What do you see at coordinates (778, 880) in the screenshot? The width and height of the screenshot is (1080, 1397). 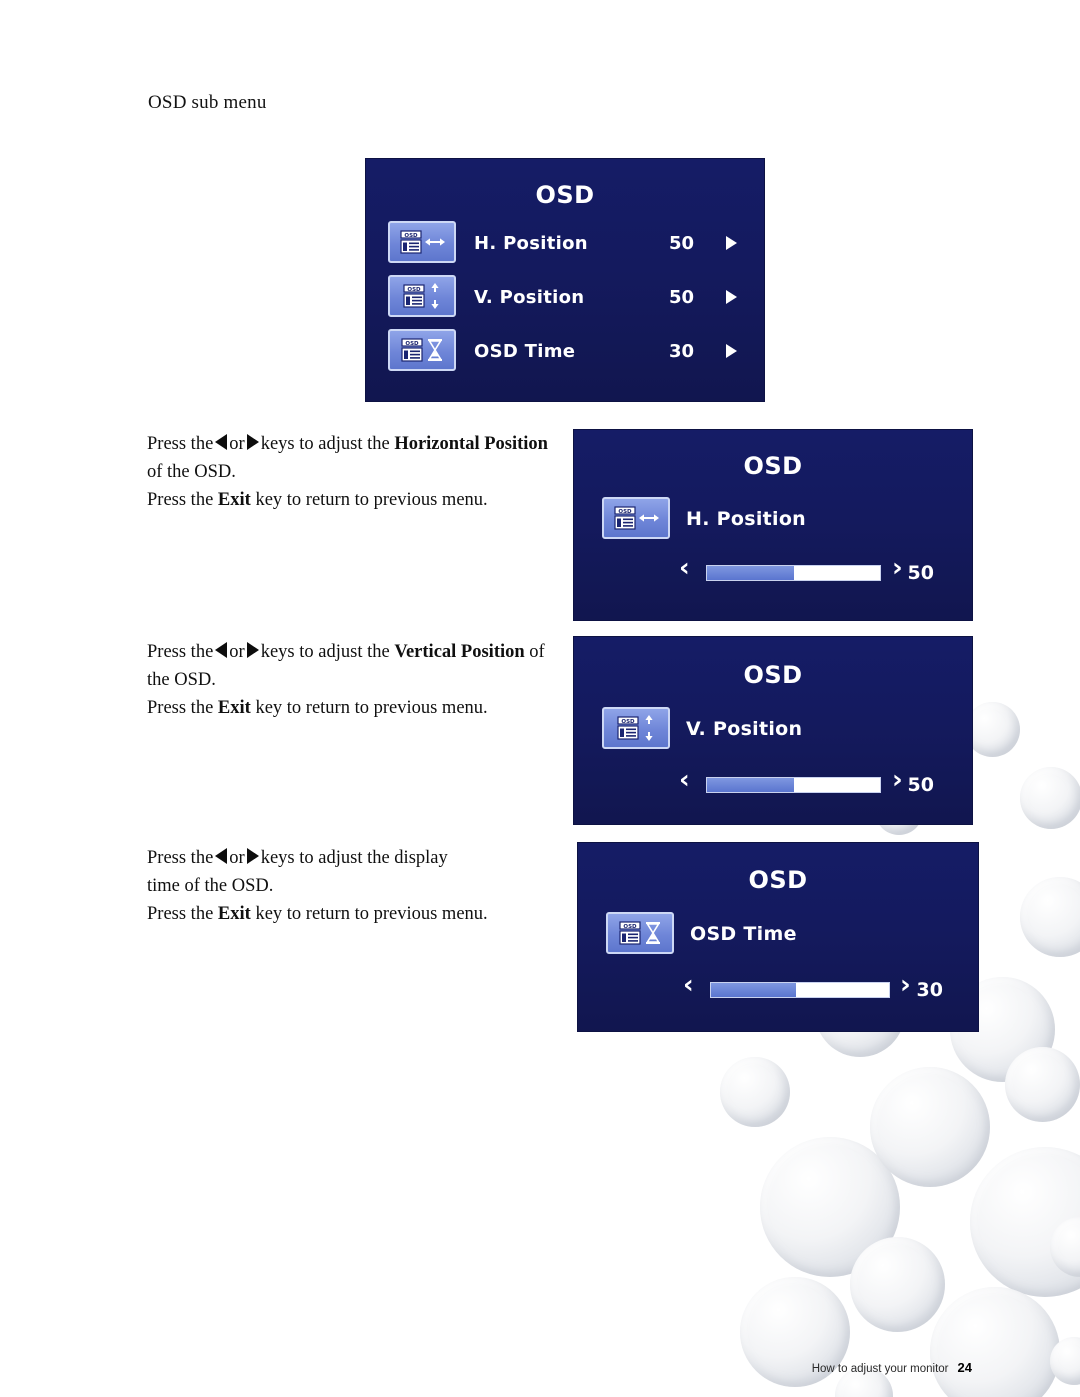 I see `osd-time-title: OSD` at bounding box center [778, 880].